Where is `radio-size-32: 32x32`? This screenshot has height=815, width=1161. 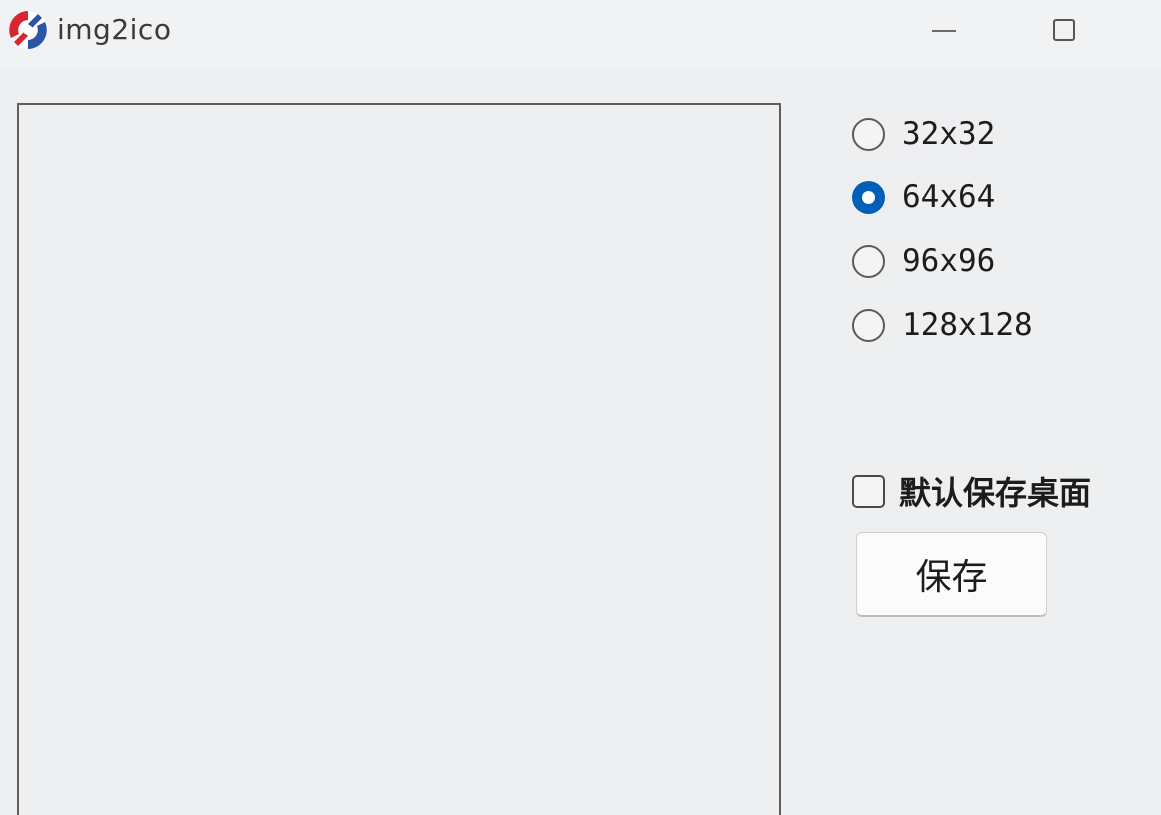 radio-size-32: 32x32 is located at coordinates (923, 134).